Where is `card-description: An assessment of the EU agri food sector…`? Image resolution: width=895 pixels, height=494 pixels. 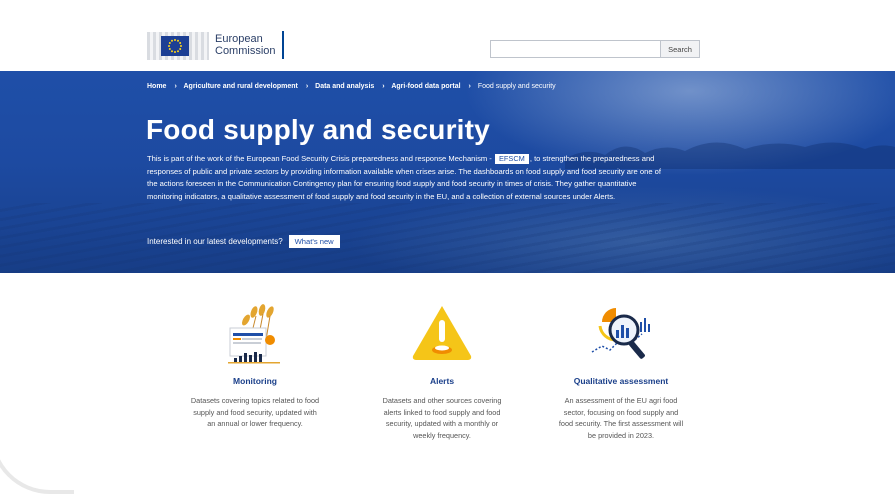 card-description: An assessment of the EU agri food sector… is located at coordinates (621, 418).